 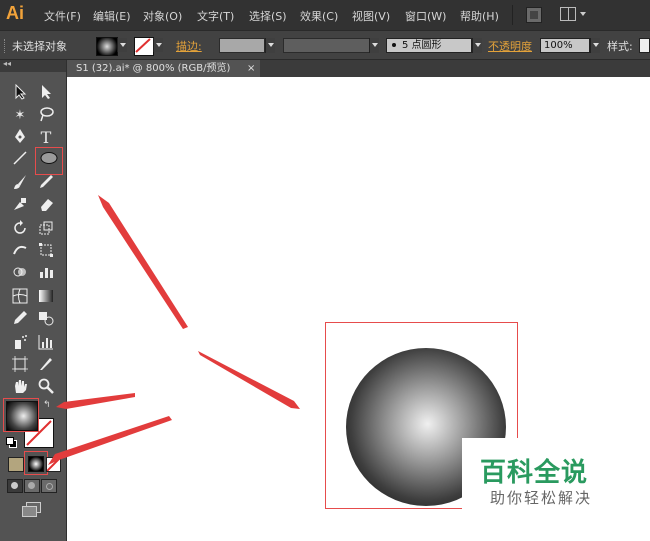 I want to click on watermark-title: 百科全说, so click(x=534, y=473).